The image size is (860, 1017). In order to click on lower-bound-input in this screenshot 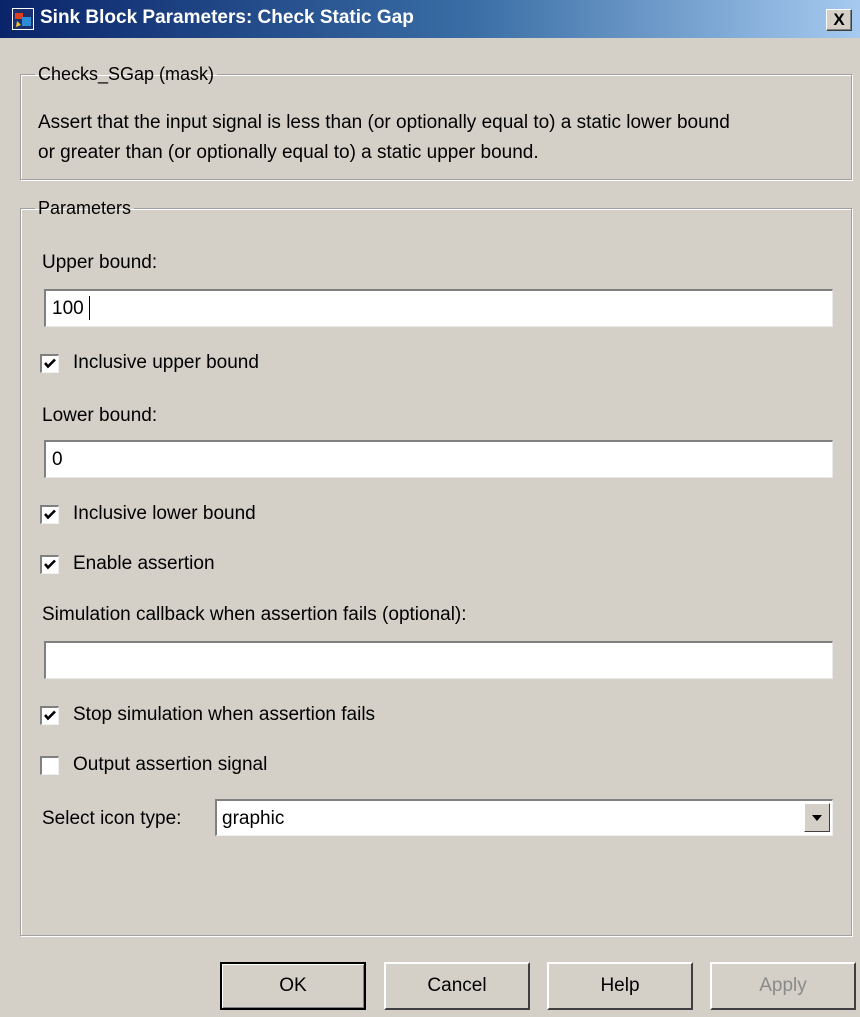, I will do `click(438, 459)`.